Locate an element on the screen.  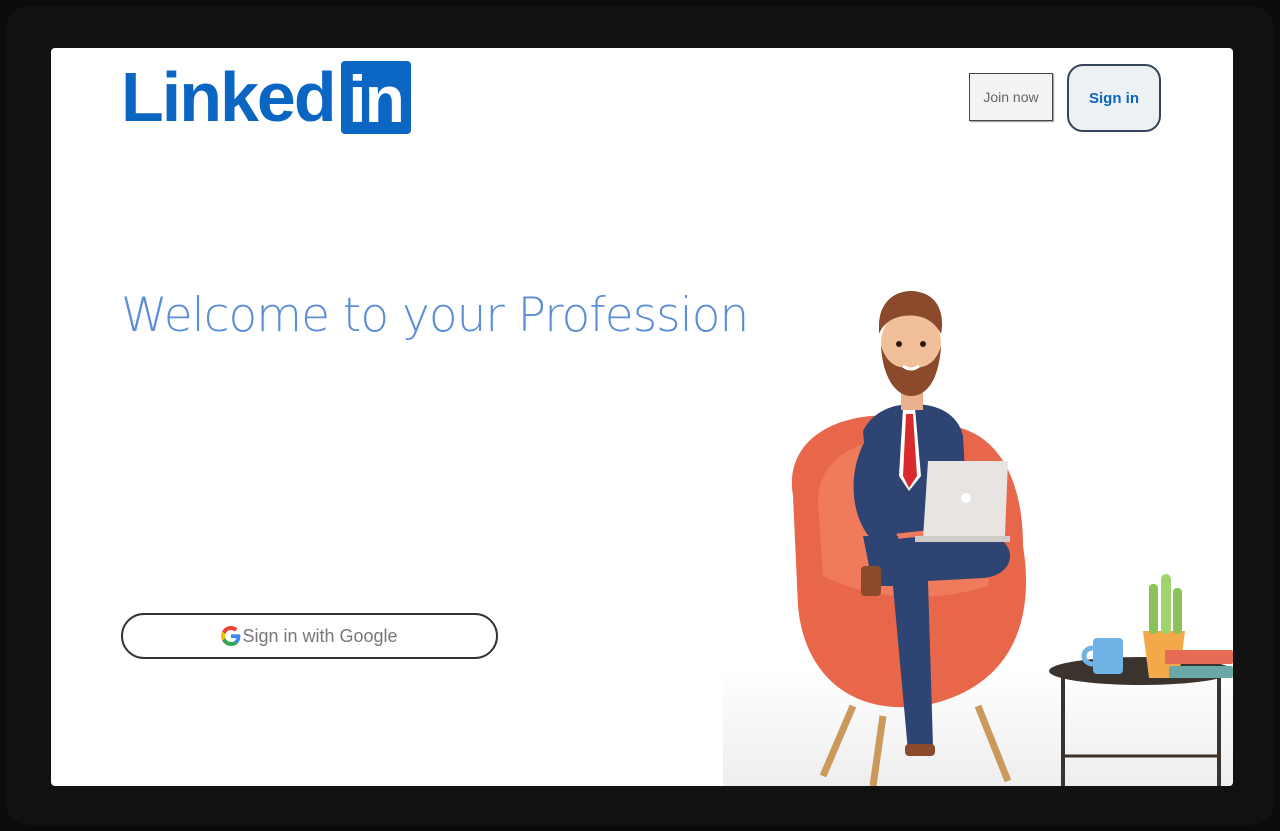
join-now-button: Join now is located at coordinates (1011, 97).